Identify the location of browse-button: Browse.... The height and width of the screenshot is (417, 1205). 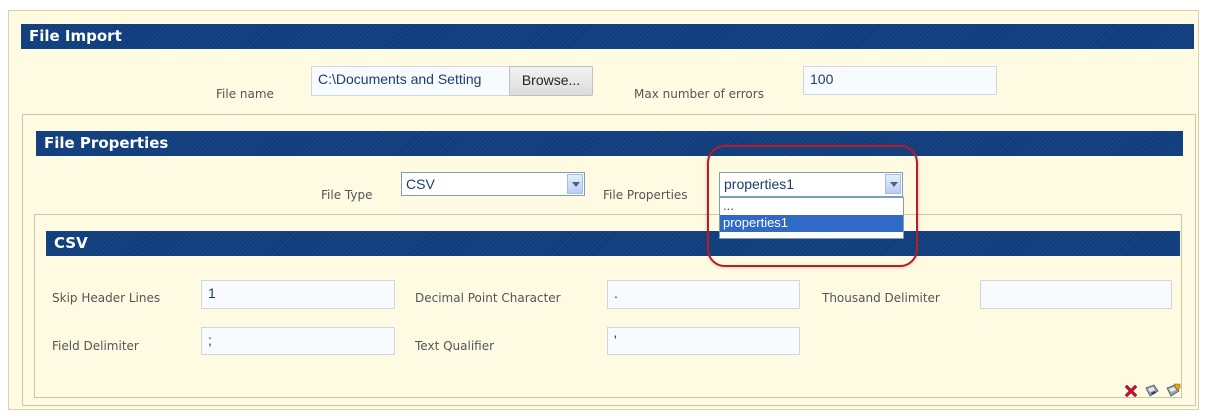
(551, 81).